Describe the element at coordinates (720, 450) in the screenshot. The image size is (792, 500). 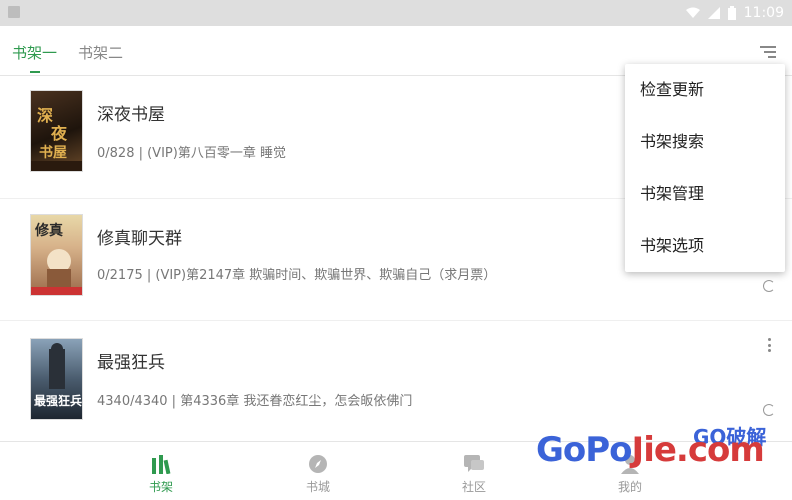
I see `watermark-part: .com` at that location.